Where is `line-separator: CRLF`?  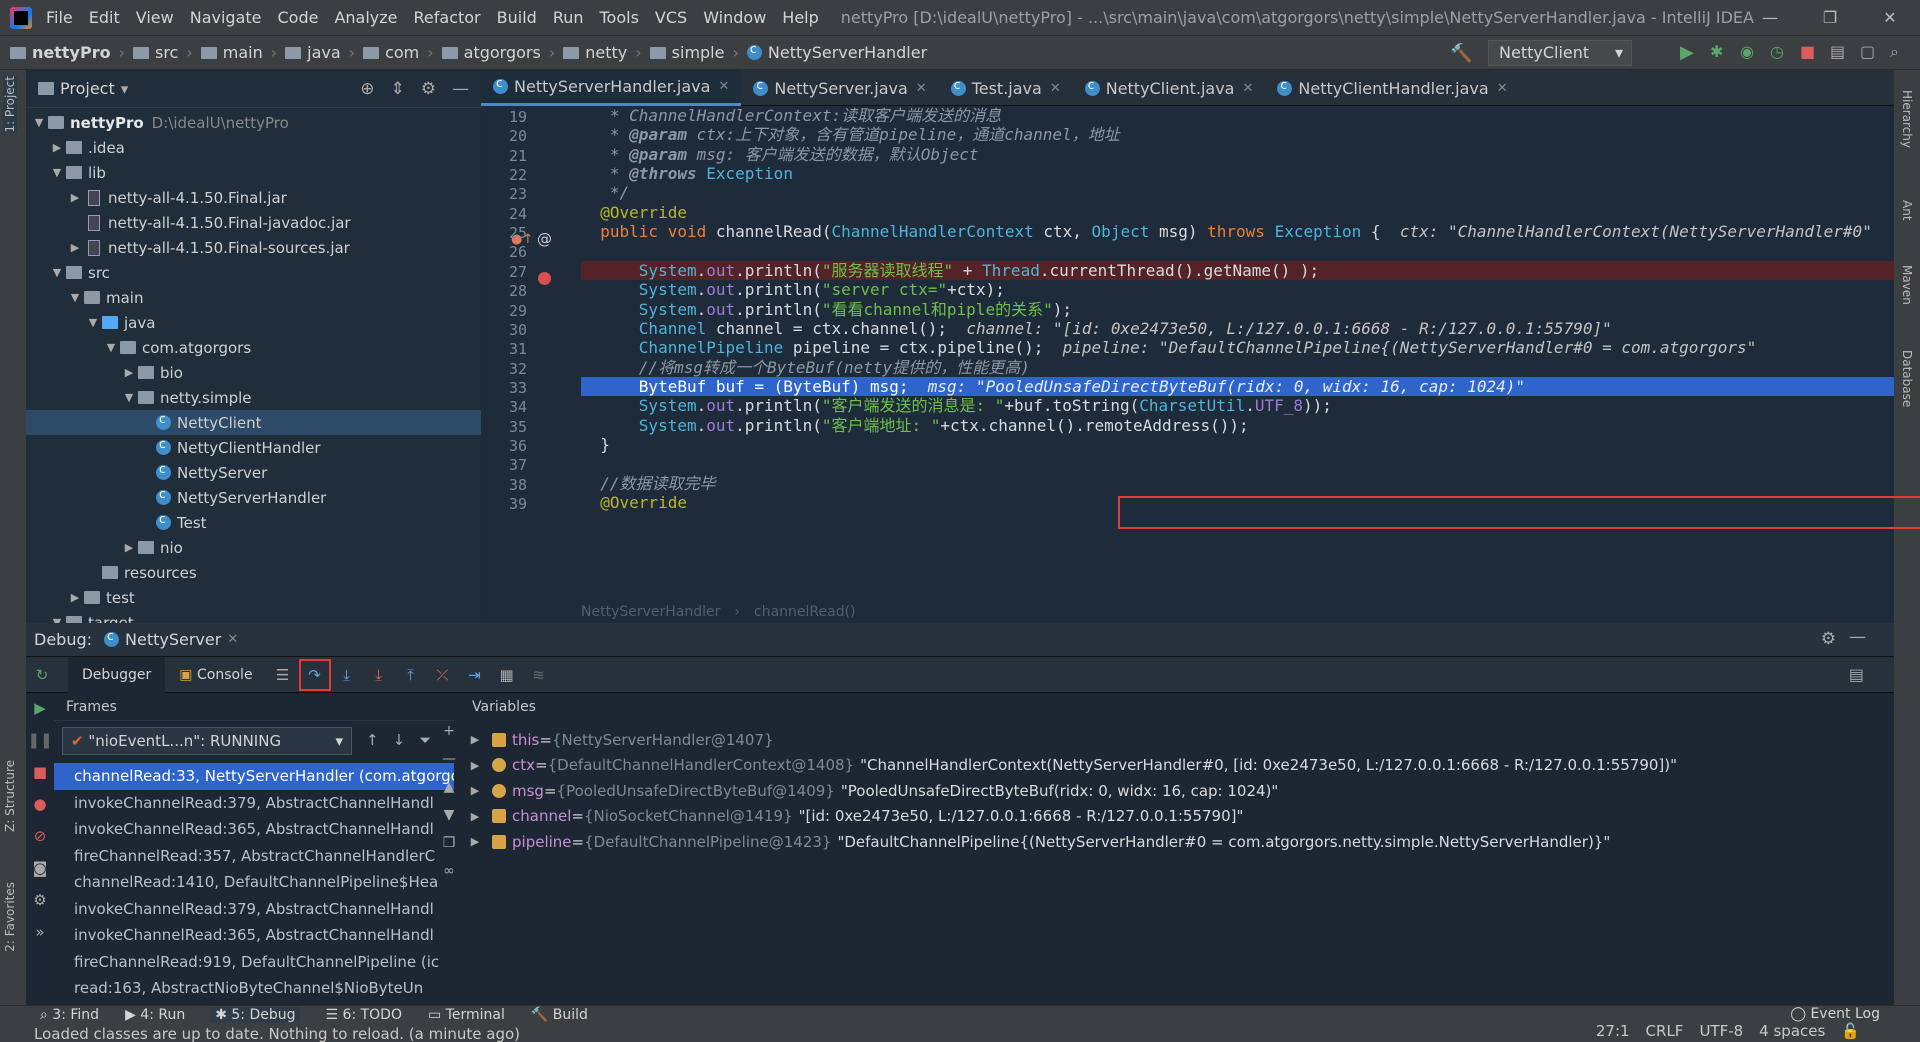
line-separator: CRLF is located at coordinates (1665, 1031).